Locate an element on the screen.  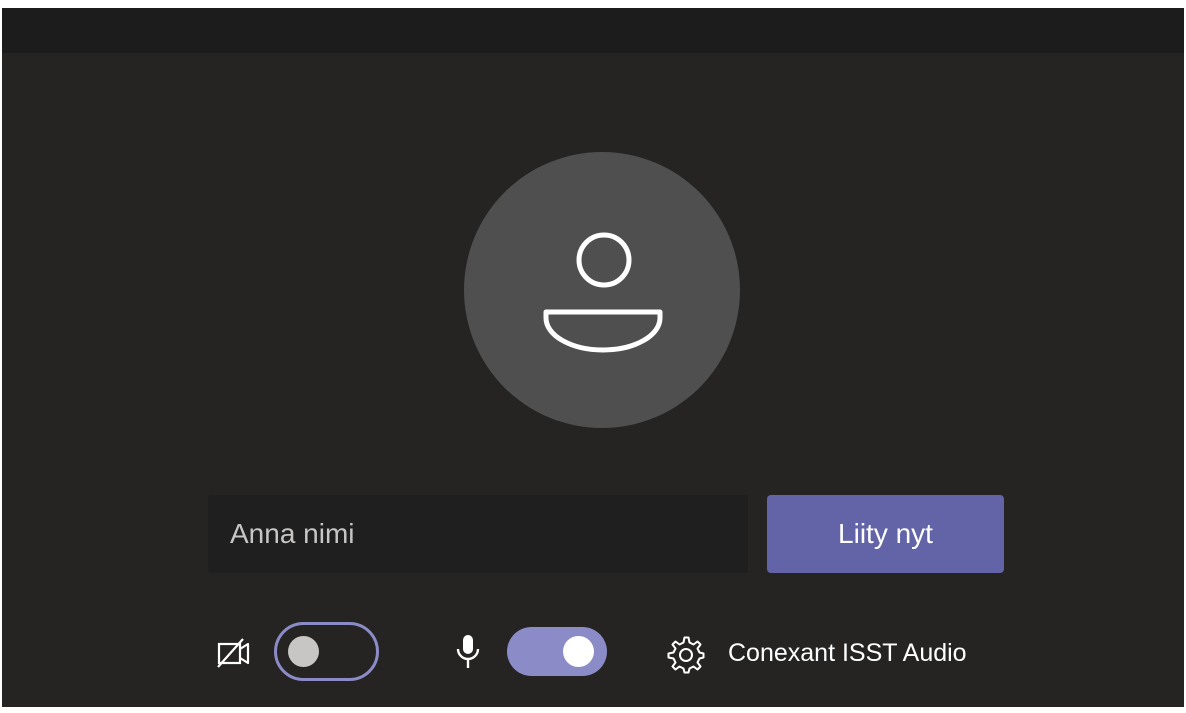
person-icon is located at coordinates (603, 292).